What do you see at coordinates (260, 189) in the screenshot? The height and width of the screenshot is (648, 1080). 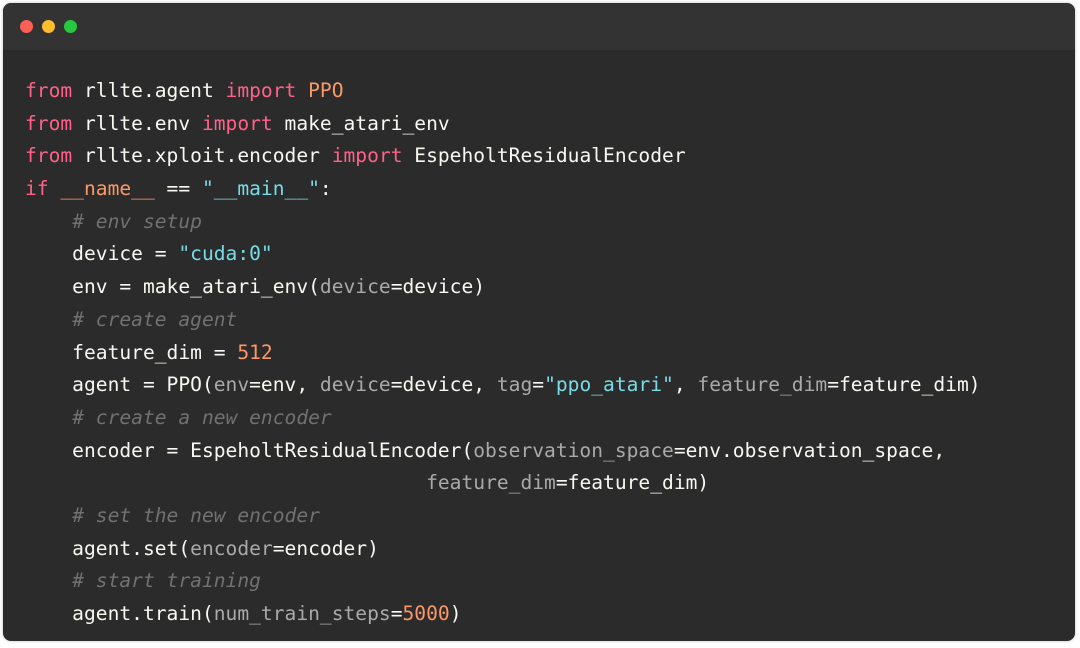 I see `code-token: "__main__"` at bounding box center [260, 189].